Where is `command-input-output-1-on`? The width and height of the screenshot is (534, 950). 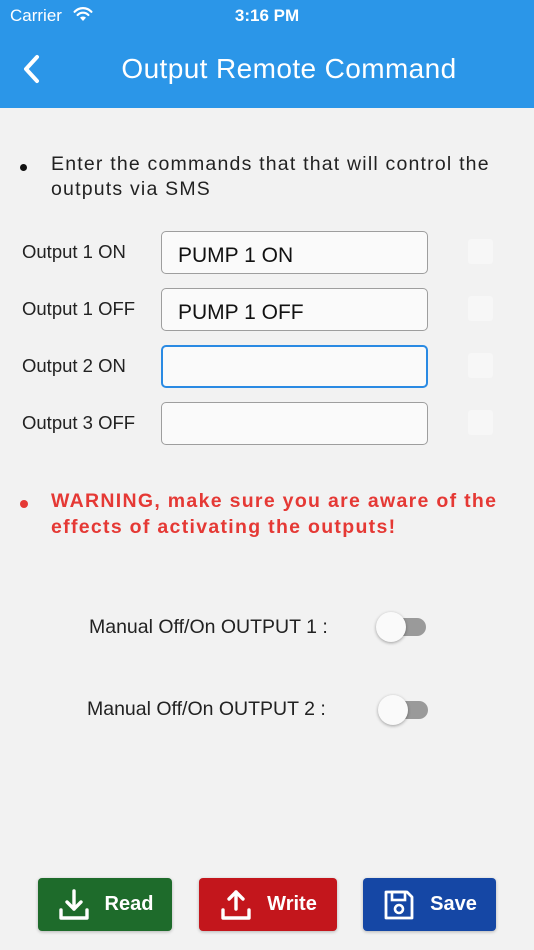 command-input-output-1-on is located at coordinates (294, 252).